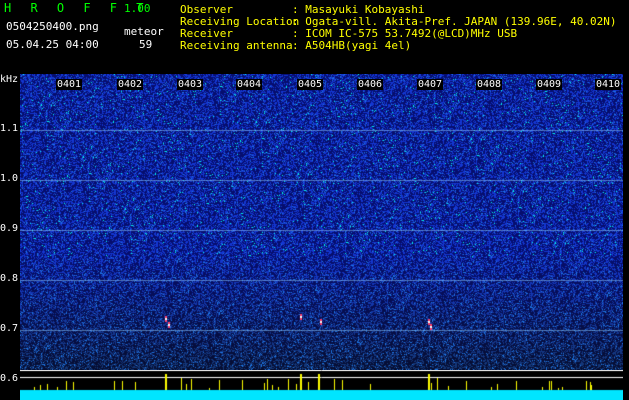 Image resolution: width=629 pixels, height=400 pixels. What do you see at coordinates (137, 8) in the screenshot?
I see `program-version: 1.00` at bounding box center [137, 8].